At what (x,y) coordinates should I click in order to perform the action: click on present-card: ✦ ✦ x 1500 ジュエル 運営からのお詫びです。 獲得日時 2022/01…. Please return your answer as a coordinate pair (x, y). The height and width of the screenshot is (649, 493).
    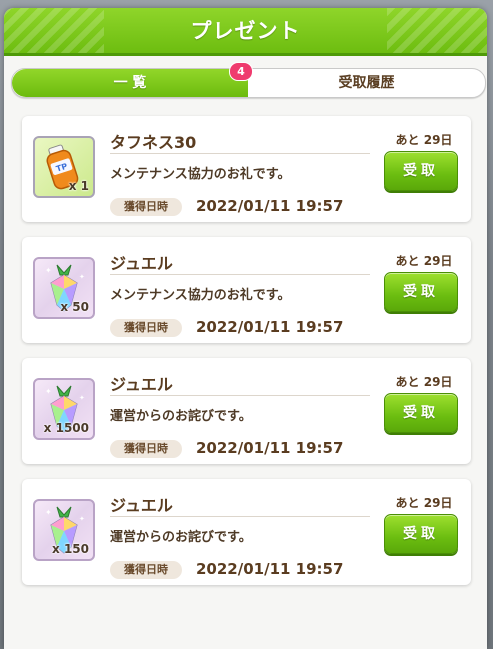
    Looking at the image, I should click on (246, 411).